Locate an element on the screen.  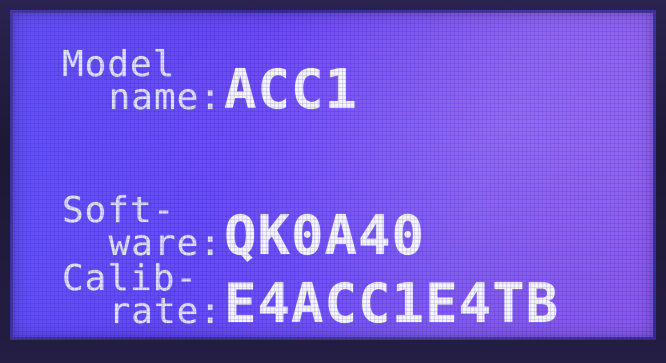
software-label-line2: ware: is located at coordinates (153, 243).